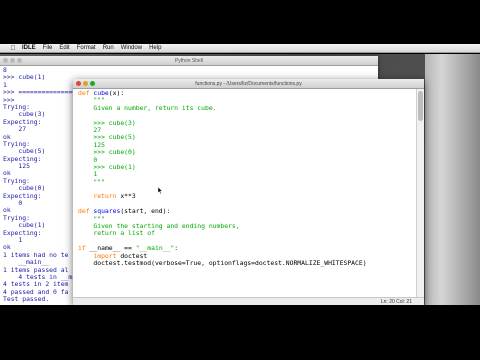 Image resolution: width=480 pixels, height=360 pixels. I want to click on scrollbar-thumb, so click(420, 106).